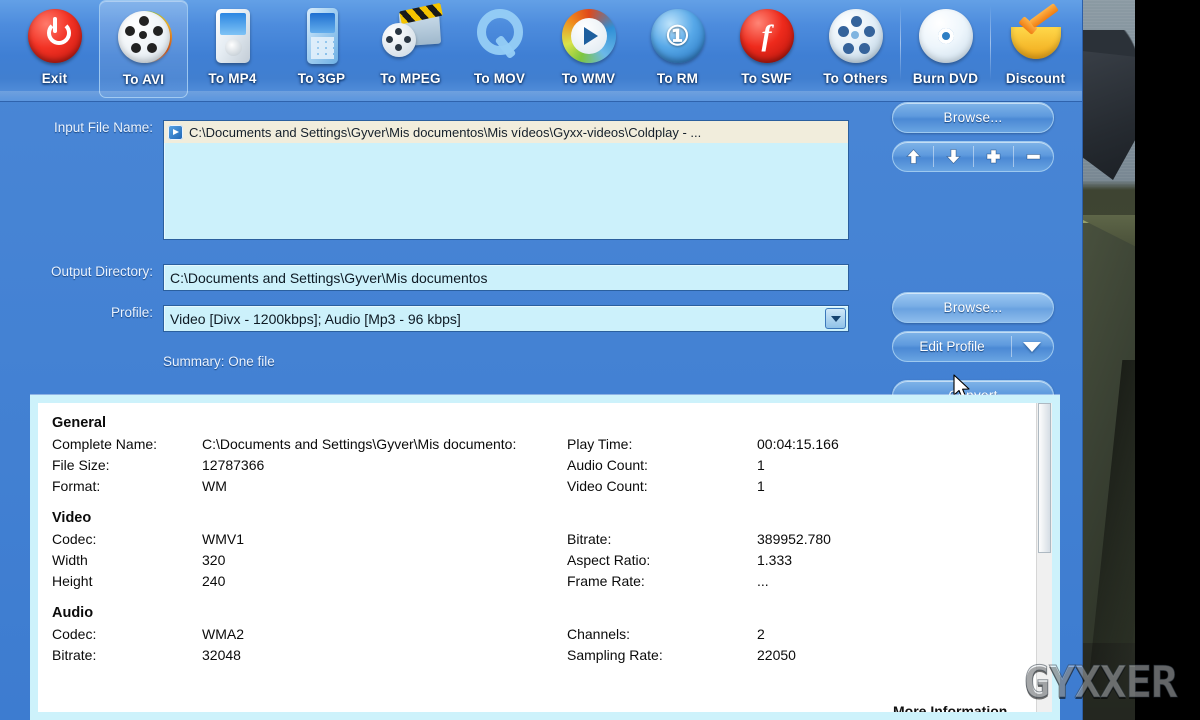  I want to click on info-column-left: Codec: WMA2 Bitrate: 32048, so click(309, 645).